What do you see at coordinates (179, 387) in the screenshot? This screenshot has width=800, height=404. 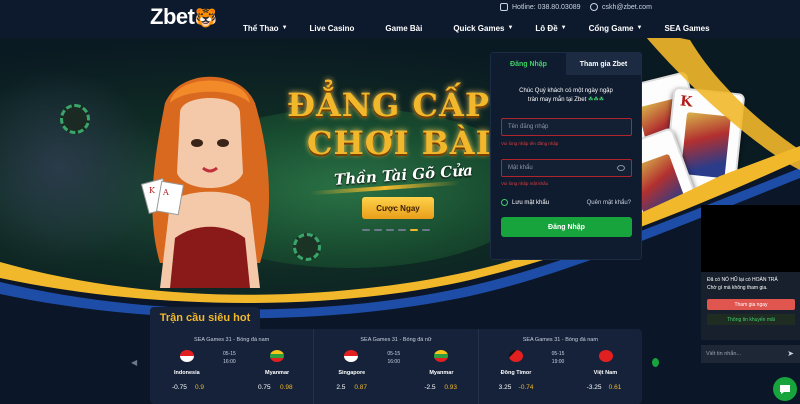 I see `home-handicap: -0.75` at bounding box center [179, 387].